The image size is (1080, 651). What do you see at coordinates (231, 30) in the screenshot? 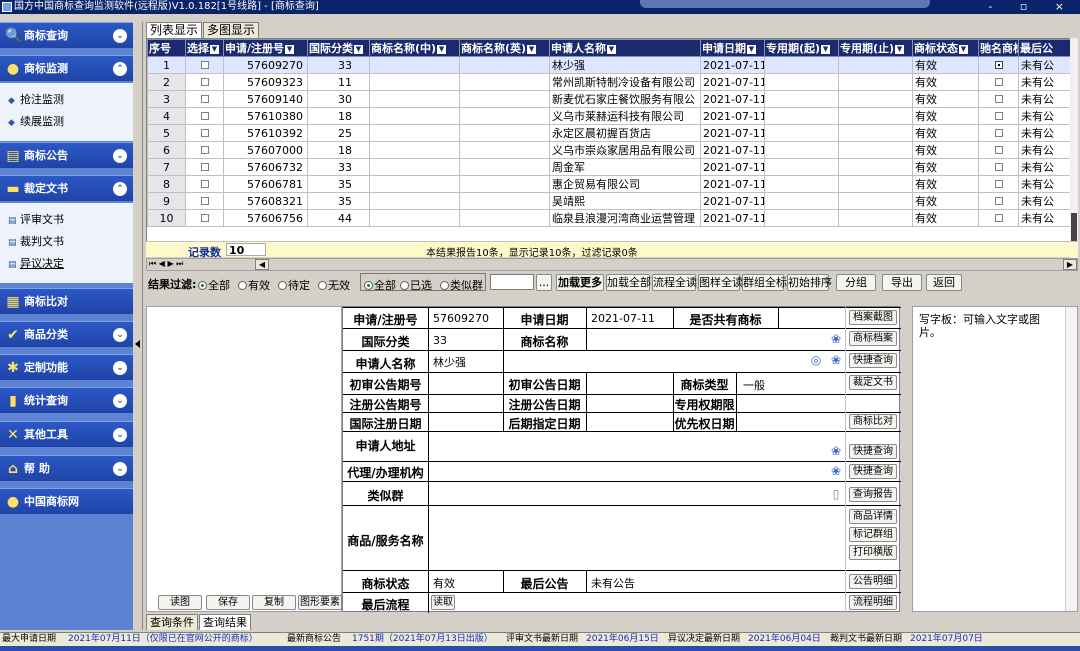
I see `tab-multi: 多图显示` at bounding box center [231, 30].